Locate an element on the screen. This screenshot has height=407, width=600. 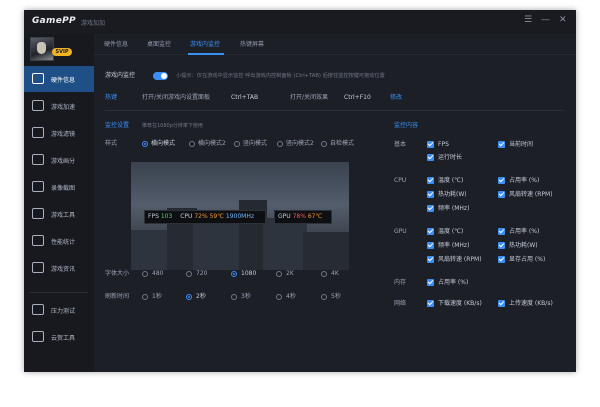
checkbox-cpu-temp is located at coordinates (430, 180).